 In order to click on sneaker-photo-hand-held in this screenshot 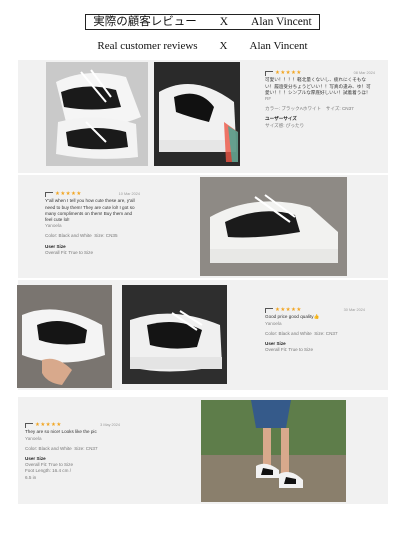, I will do `click(64, 336)`.